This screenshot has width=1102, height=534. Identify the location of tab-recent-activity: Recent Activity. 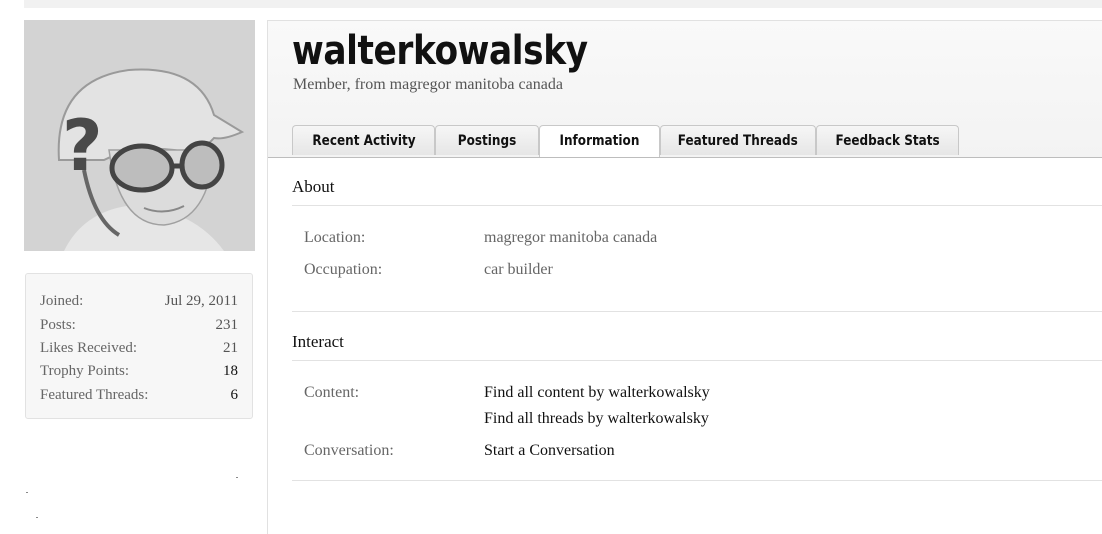
(363, 140).